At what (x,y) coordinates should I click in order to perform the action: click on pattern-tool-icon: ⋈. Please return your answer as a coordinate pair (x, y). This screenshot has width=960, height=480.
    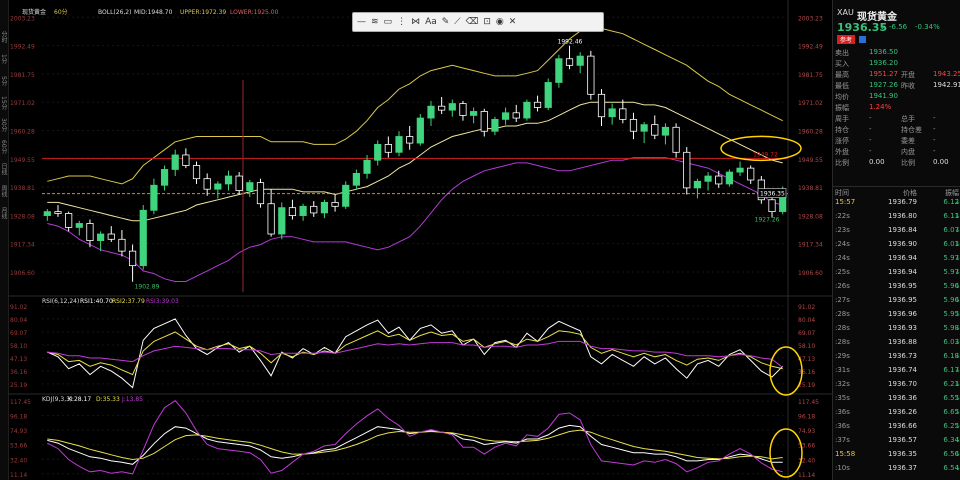
    Looking at the image, I should click on (415, 22).